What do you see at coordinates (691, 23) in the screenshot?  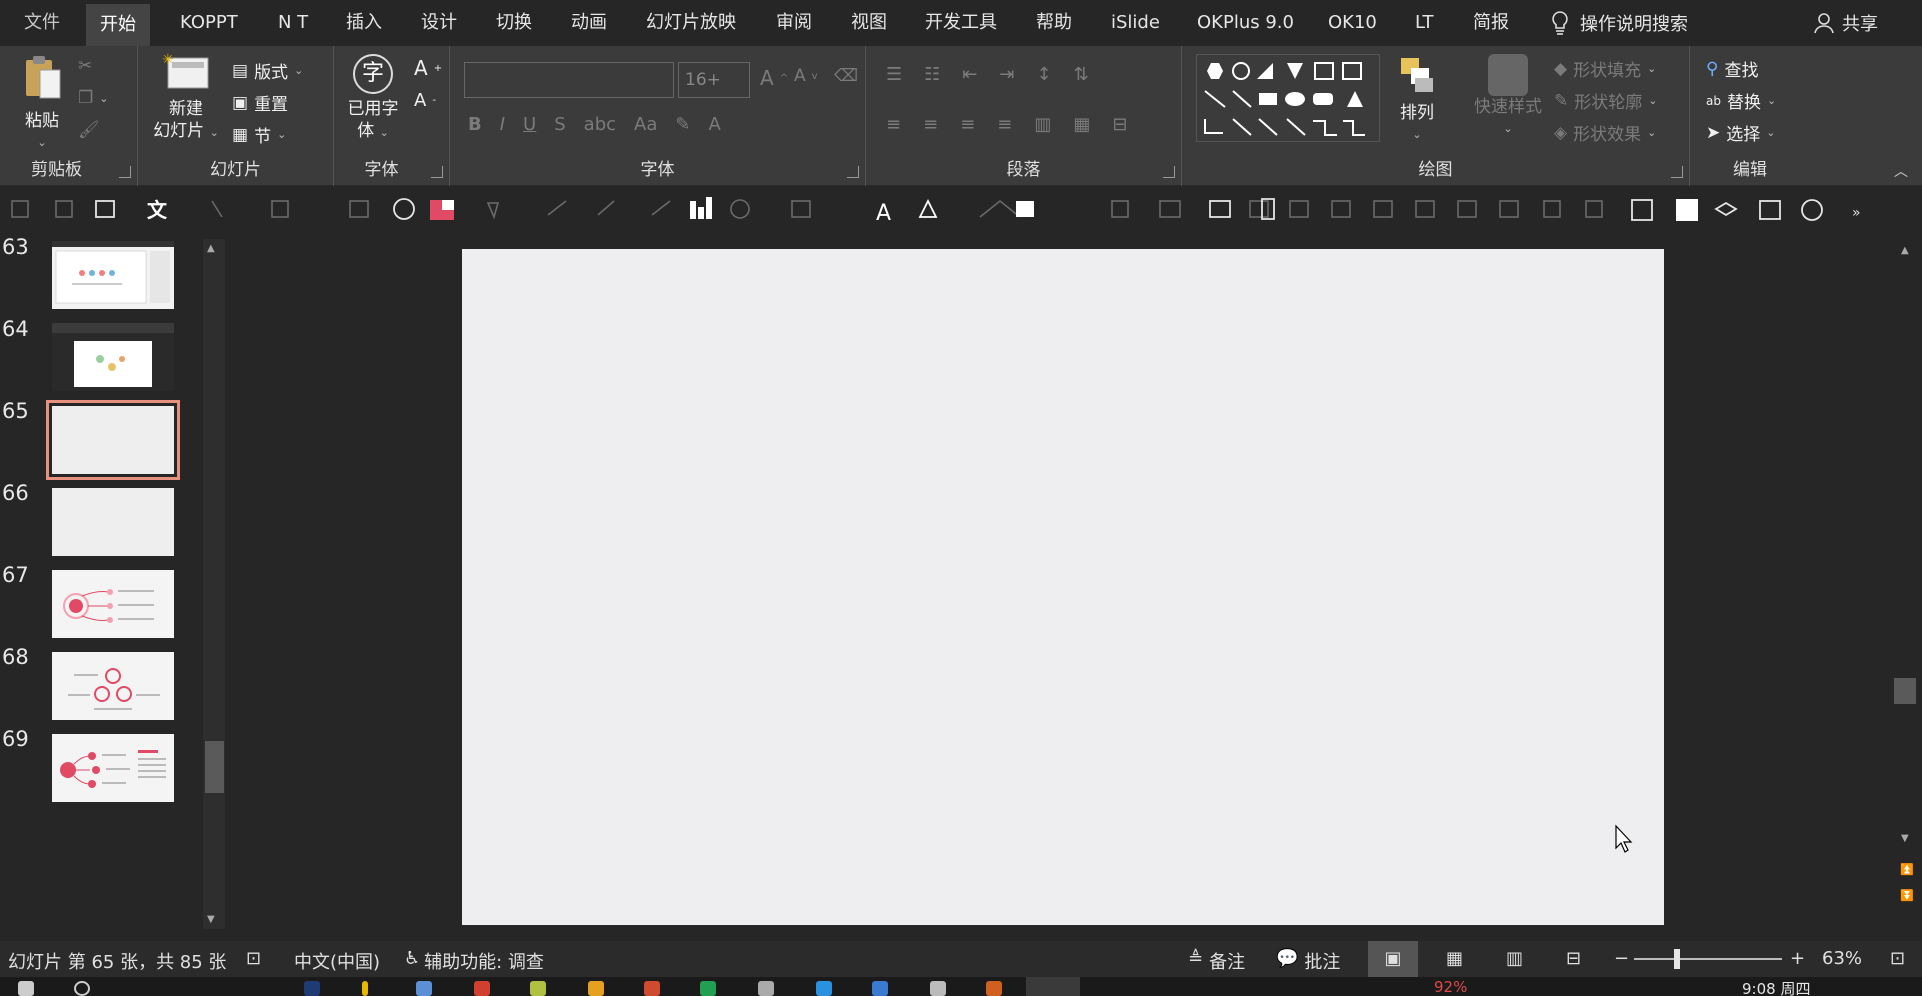 I see `tab-slideshow: 幻灯片放映` at bounding box center [691, 23].